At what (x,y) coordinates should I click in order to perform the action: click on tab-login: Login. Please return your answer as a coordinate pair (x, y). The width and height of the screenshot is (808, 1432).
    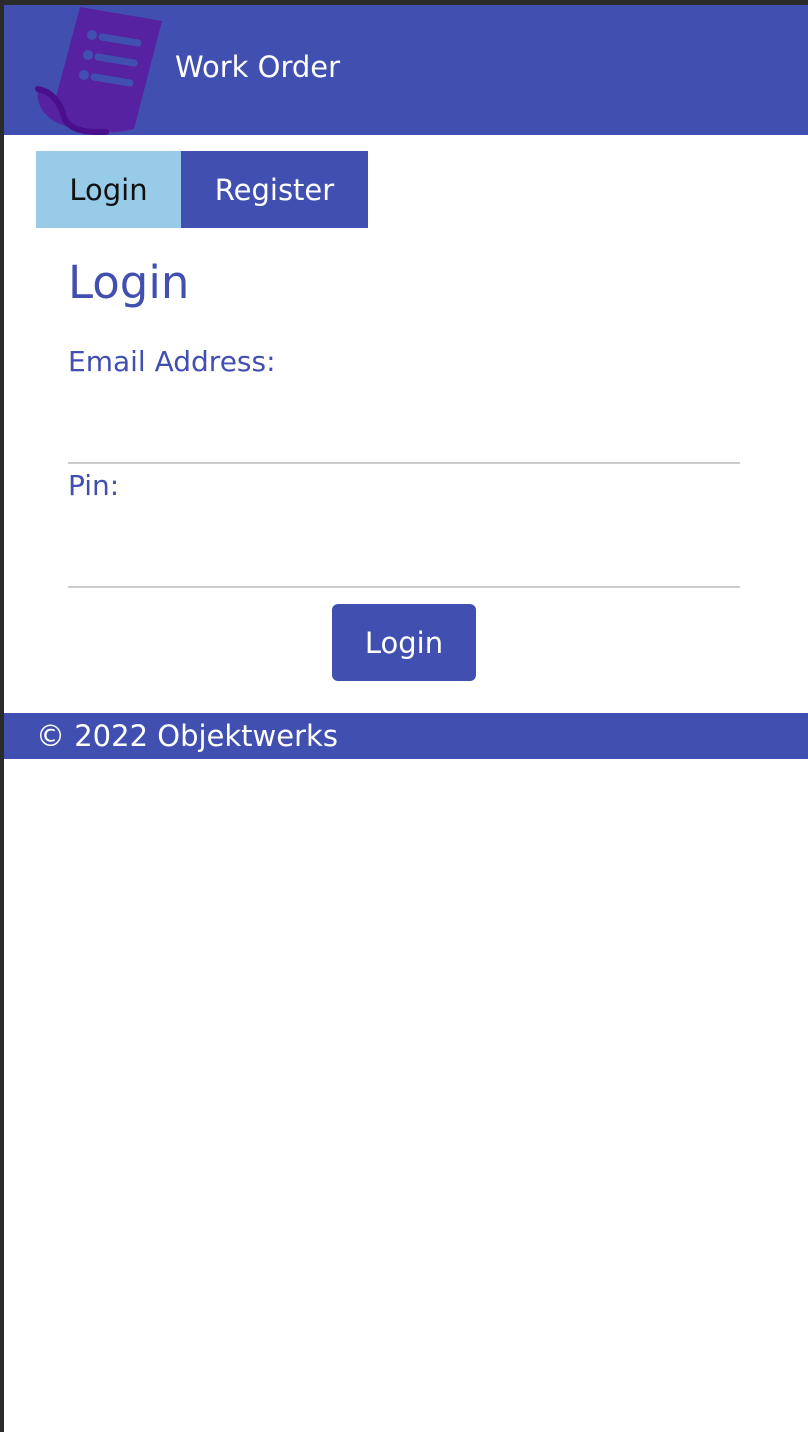
    Looking at the image, I should click on (108, 189).